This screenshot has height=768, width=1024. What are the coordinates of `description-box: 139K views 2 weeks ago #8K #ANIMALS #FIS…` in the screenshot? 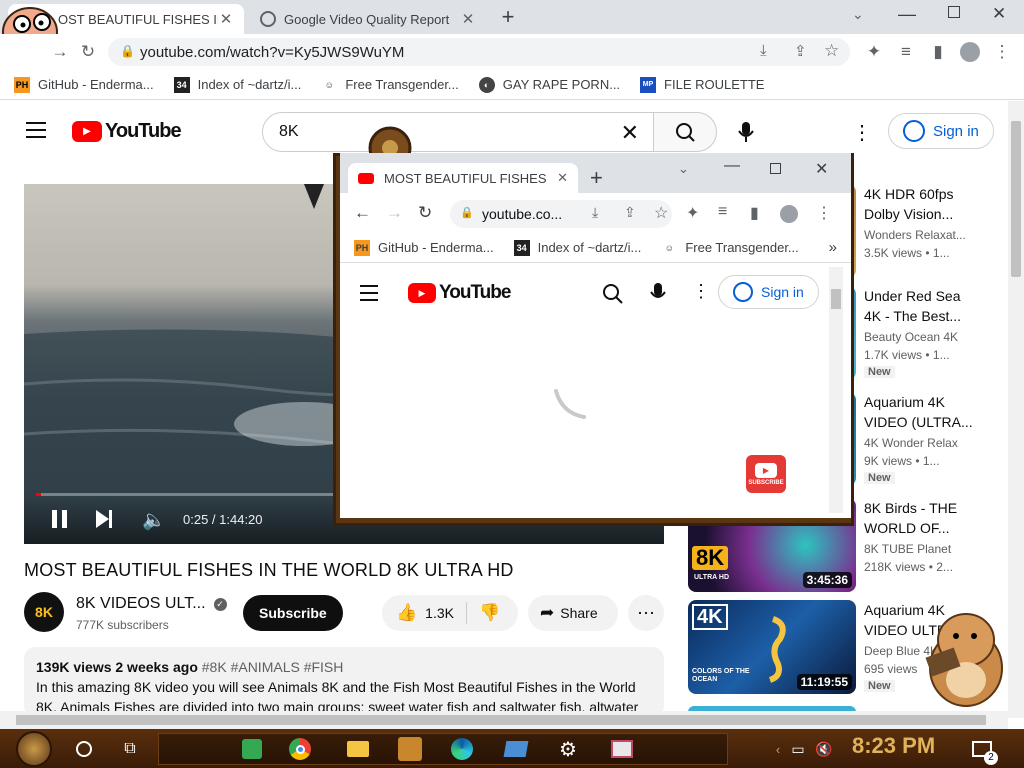 It's located at (344, 682).